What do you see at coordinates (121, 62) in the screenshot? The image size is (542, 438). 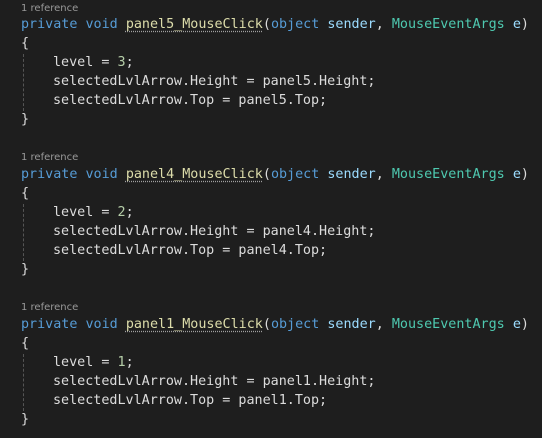 I see `level-value: 3` at bounding box center [121, 62].